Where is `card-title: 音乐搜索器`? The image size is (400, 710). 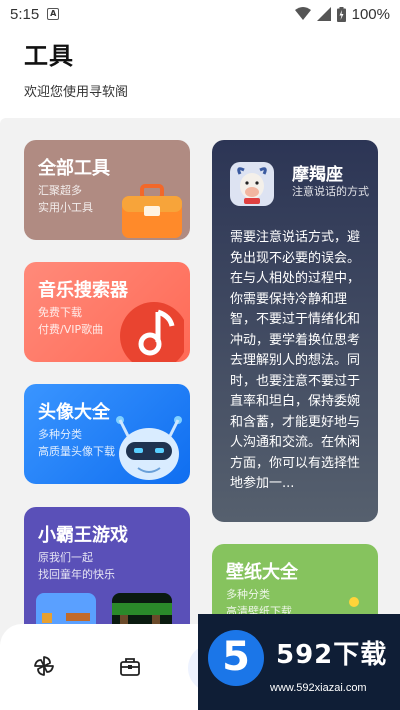 card-title: 音乐搜索器 is located at coordinates (83, 290).